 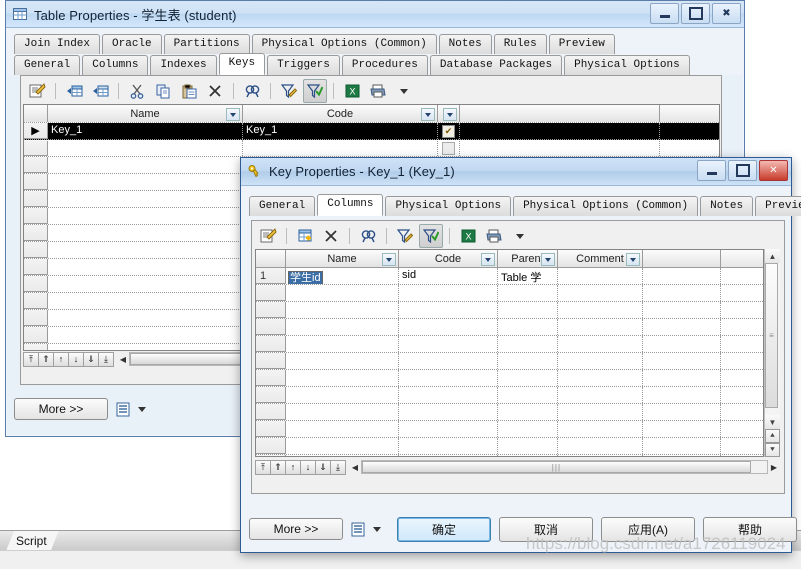 What do you see at coordinates (711, 170) in the screenshot?
I see `minimize-icon` at bounding box center [711, 170].